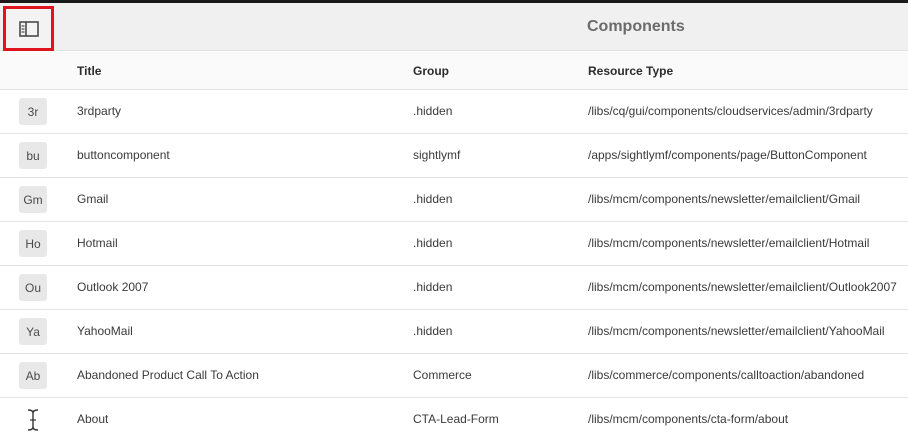 The height and width of the screenshot is (435, 908). Describe the element at coordinates (113, 287) in the screenshot. I see `component-title: Outlook 2007` at that location.